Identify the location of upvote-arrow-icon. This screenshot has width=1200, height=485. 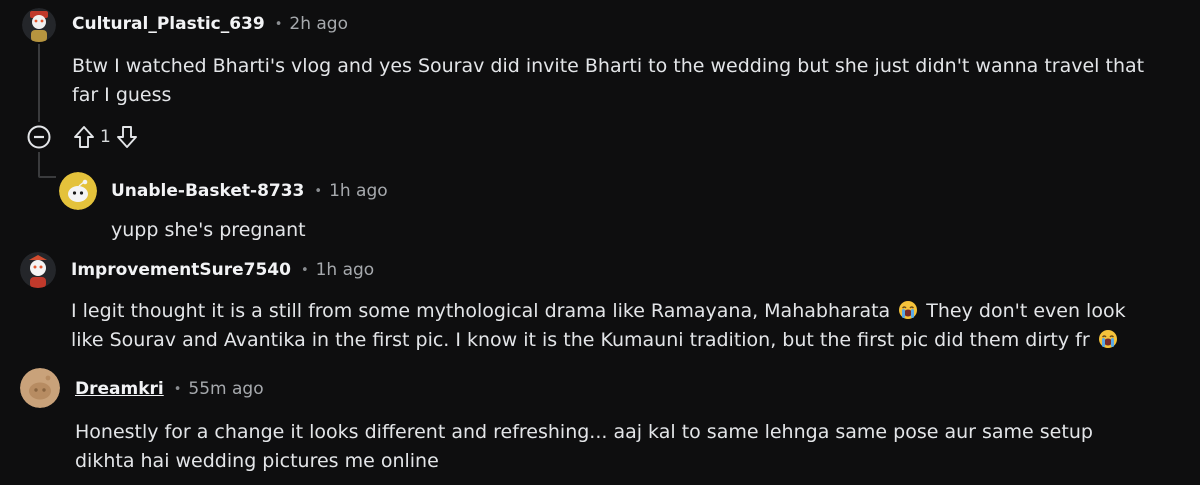
(84, 137).